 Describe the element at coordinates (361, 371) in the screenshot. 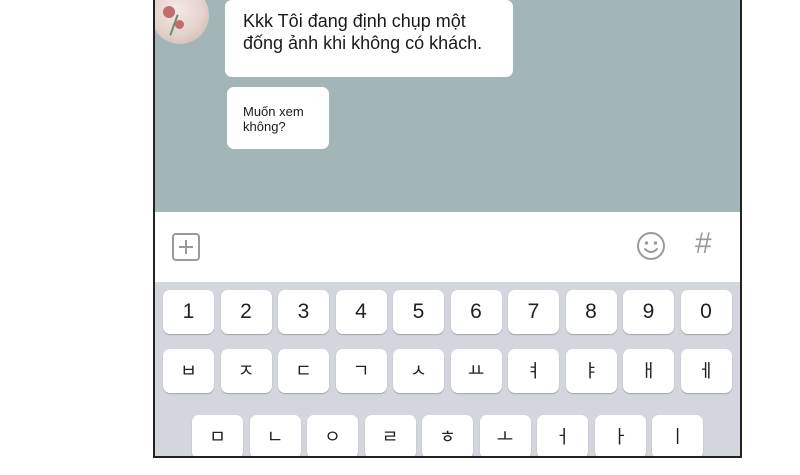

I see `letter-key: ㄱ` at that location.